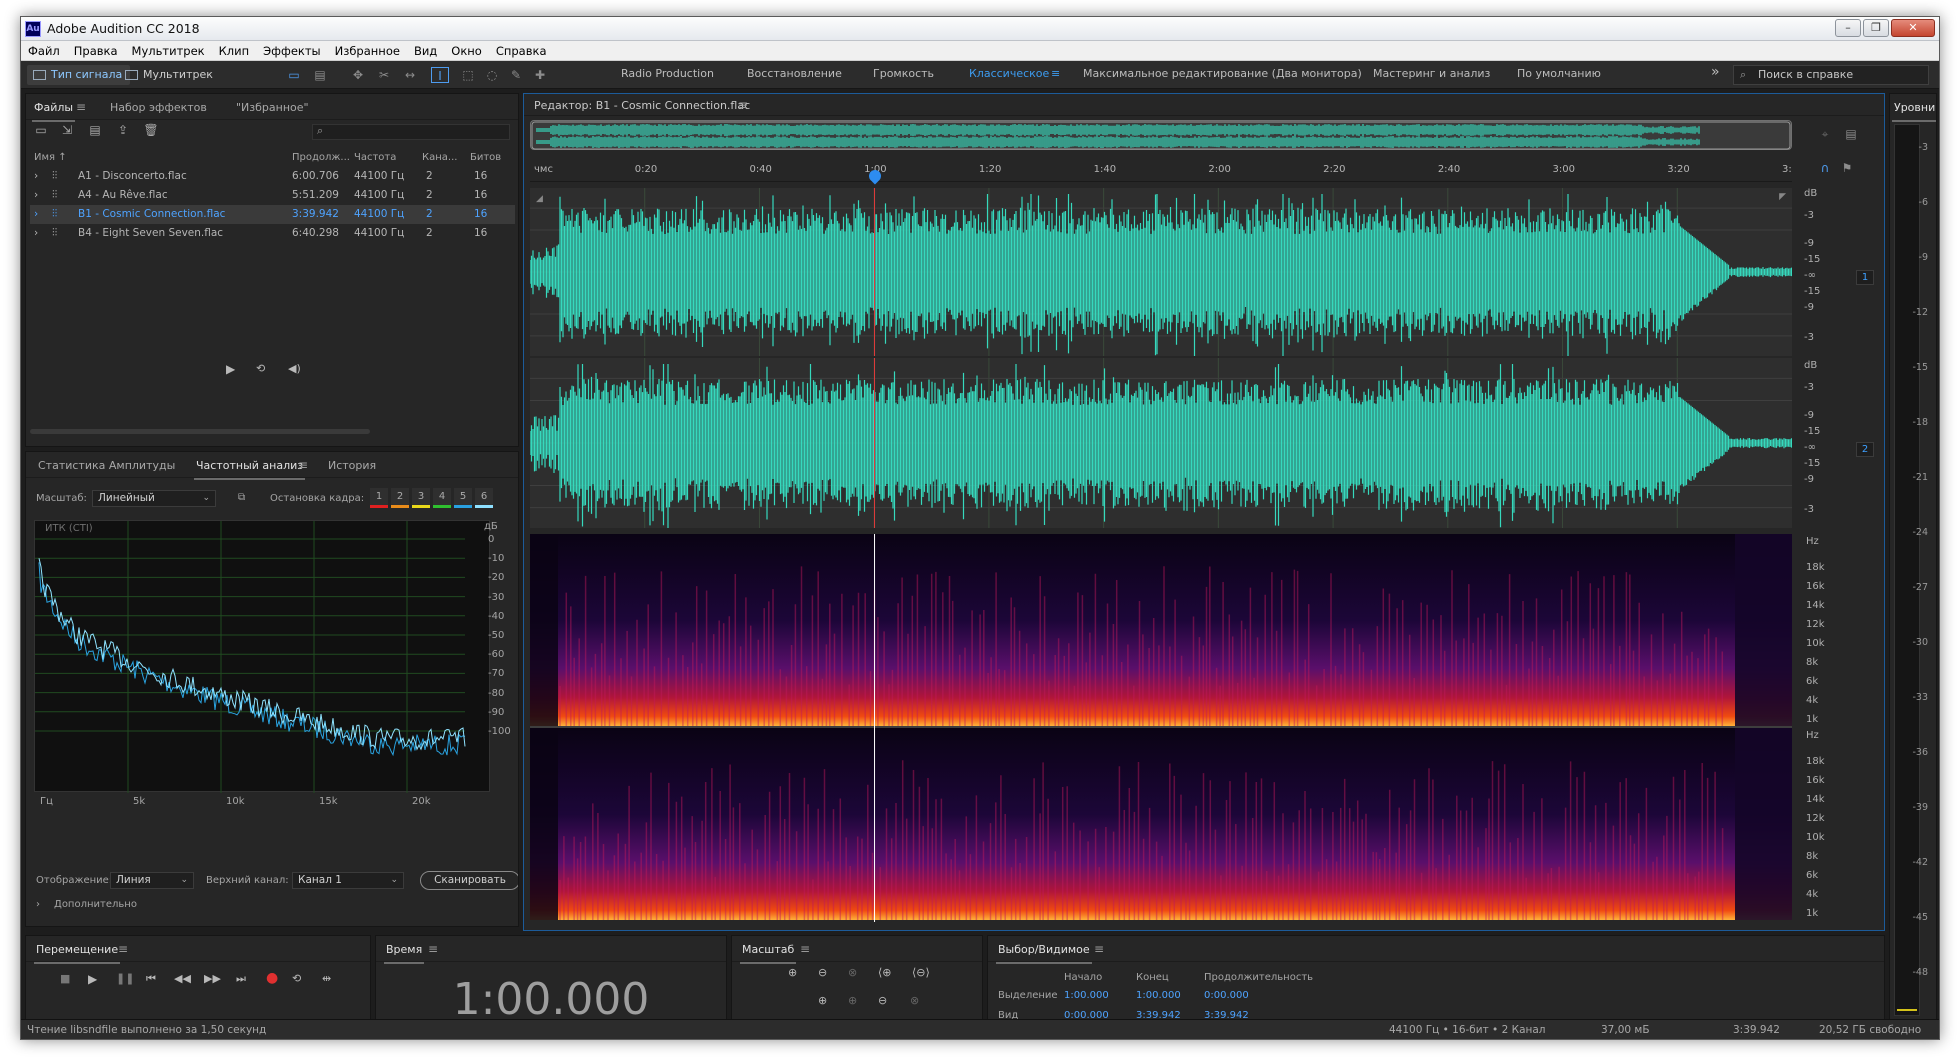  I want to click on freeze-slot-button: 4, so click(442, 498).